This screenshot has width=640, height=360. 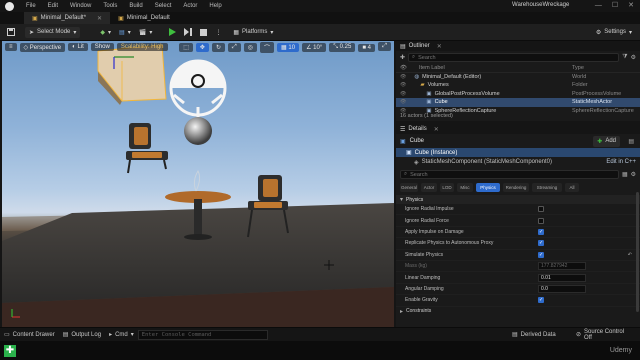 What do you see at coordinates (250, 47) in the screenshot?
I see `world-space-icon: ◎` at bounding box center [250, 47].